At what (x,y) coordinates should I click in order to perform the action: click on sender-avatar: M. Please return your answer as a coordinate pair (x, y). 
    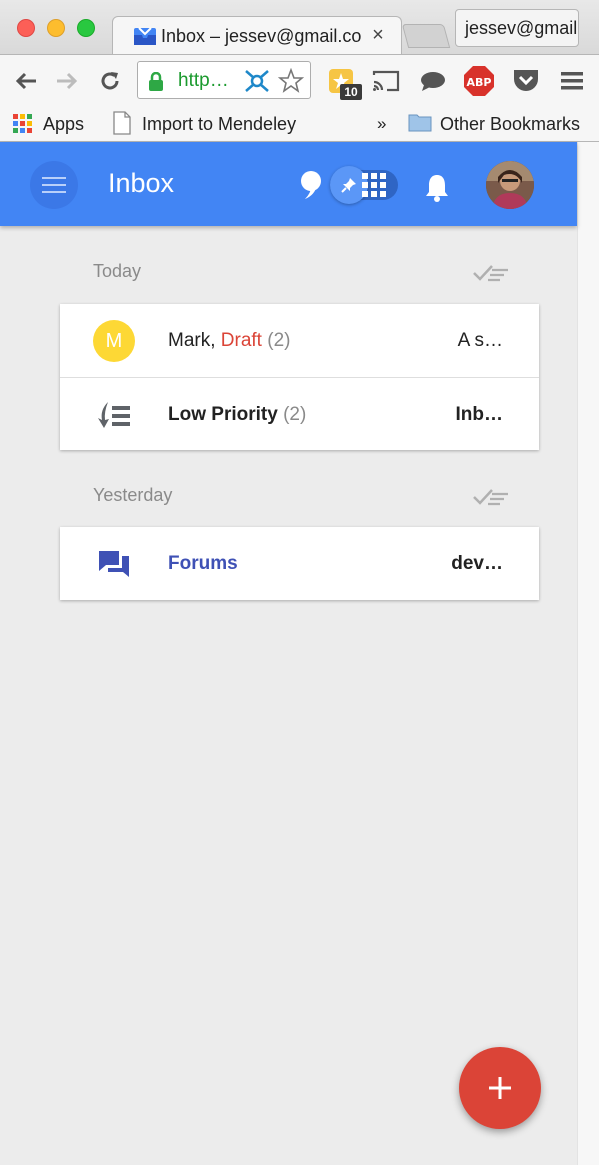
    Looking at the image, I should click on (114, 341).